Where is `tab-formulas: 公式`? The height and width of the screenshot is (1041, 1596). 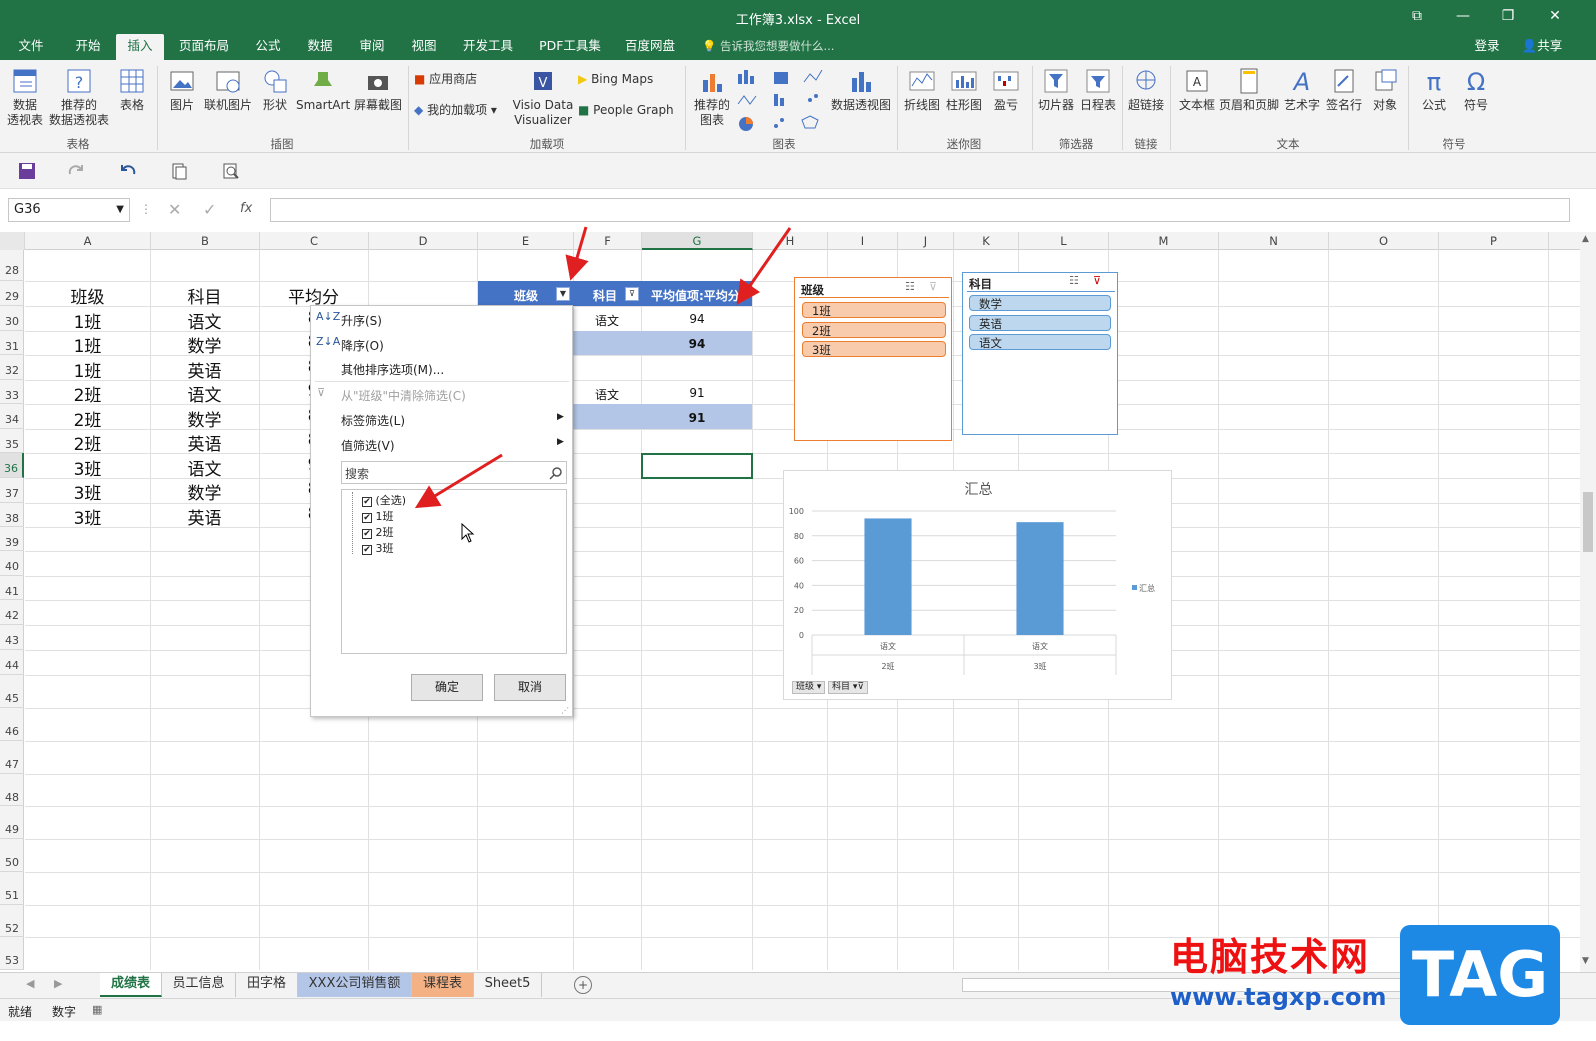
tab-formulas: 公式 is located at coordinates (268, 47).